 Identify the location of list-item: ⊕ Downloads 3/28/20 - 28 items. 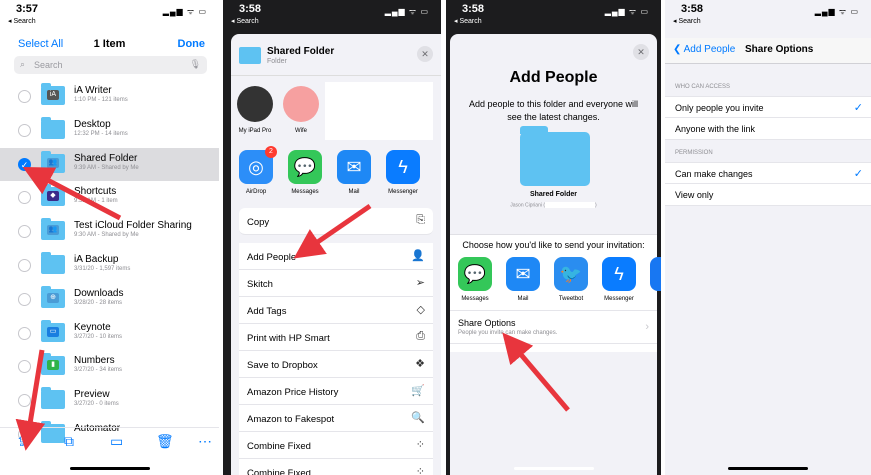
(109, 299).